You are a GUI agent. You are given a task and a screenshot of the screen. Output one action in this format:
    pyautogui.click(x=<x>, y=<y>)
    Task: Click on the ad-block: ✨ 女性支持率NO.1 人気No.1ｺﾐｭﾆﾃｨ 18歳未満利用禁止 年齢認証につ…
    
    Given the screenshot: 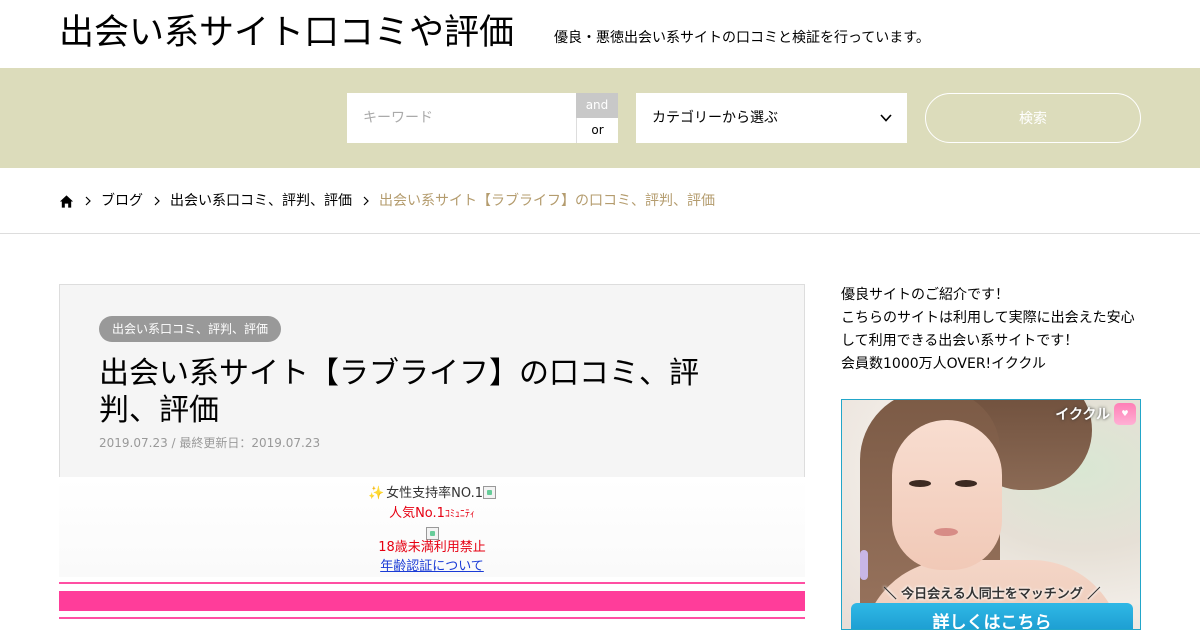 What is the action you would take?
    pyautogui.click(x=432, y=527)
    